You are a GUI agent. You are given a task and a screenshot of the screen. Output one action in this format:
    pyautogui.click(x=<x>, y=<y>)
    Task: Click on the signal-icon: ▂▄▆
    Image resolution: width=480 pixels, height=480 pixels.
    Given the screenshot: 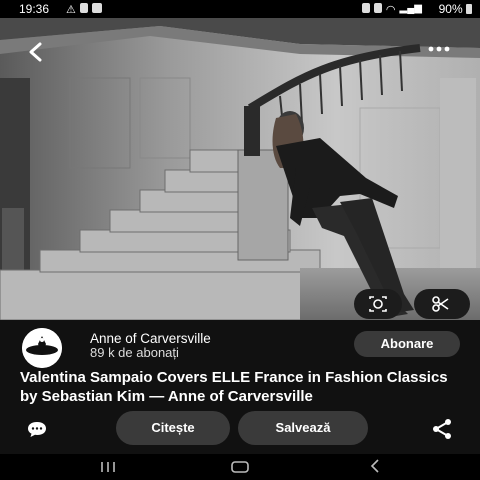 What is the action you would take?
    pyautogui.click(x=410, y=8)
    